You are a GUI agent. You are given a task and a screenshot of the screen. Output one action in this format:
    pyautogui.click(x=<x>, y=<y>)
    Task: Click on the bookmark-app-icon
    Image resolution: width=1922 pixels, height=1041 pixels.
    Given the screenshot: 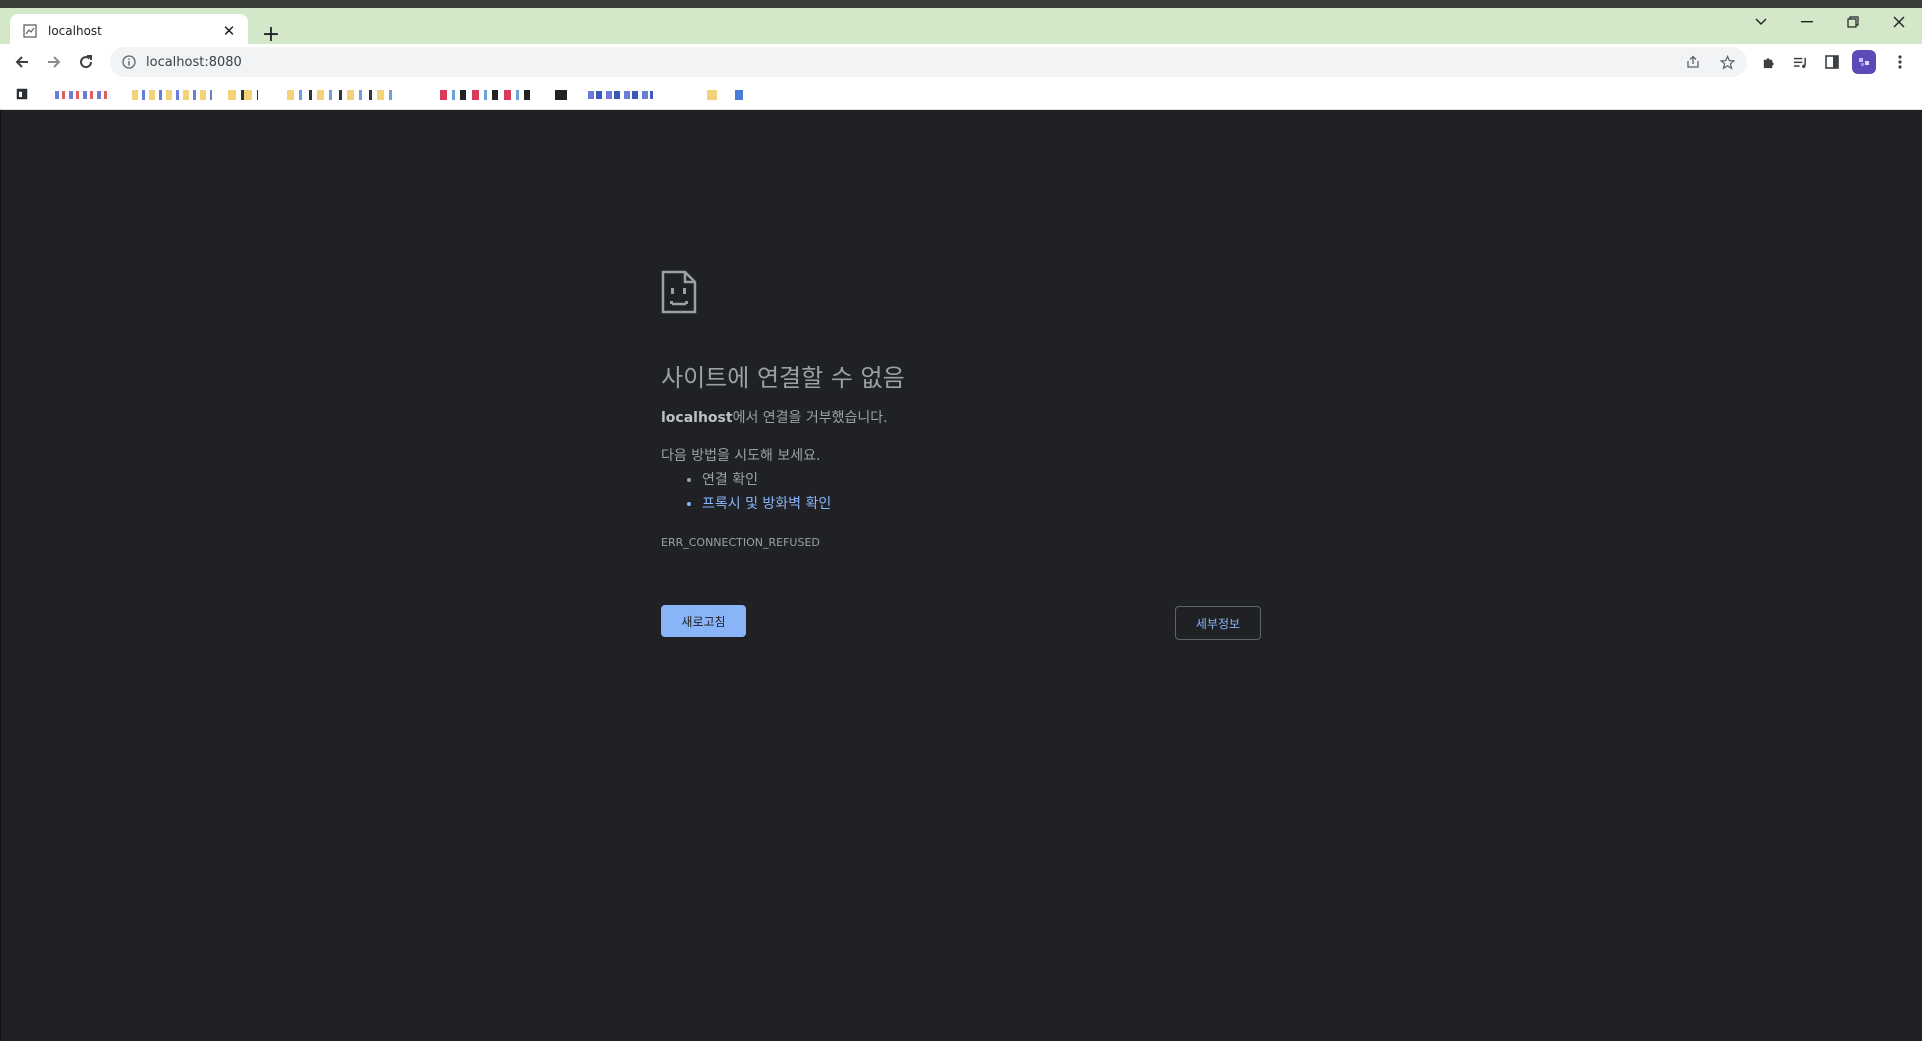 What is the action you would take?
    pyautogui.click(x=22, y=94)
    